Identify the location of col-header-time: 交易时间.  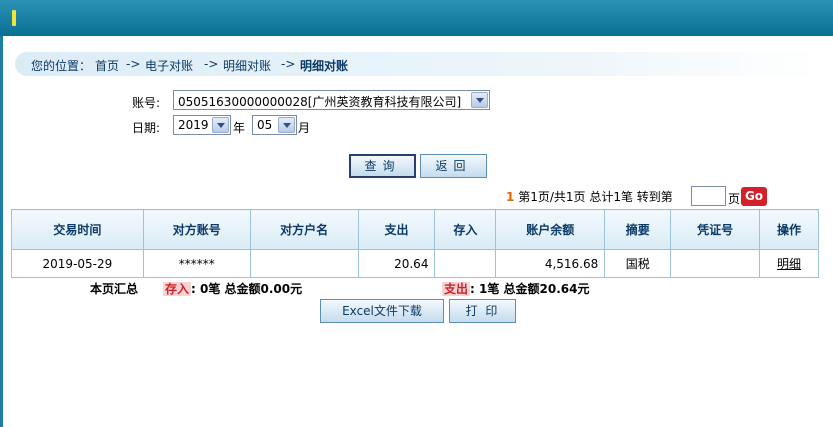
(77, 229).